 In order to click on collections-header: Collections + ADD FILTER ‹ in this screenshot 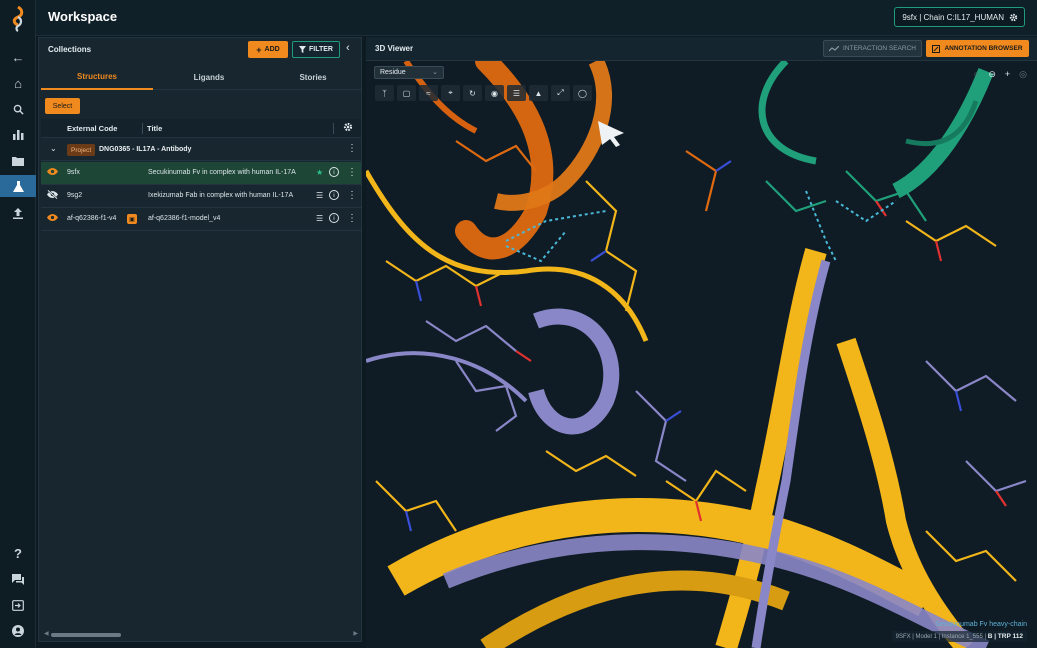, I will do `click(200, 50)`.